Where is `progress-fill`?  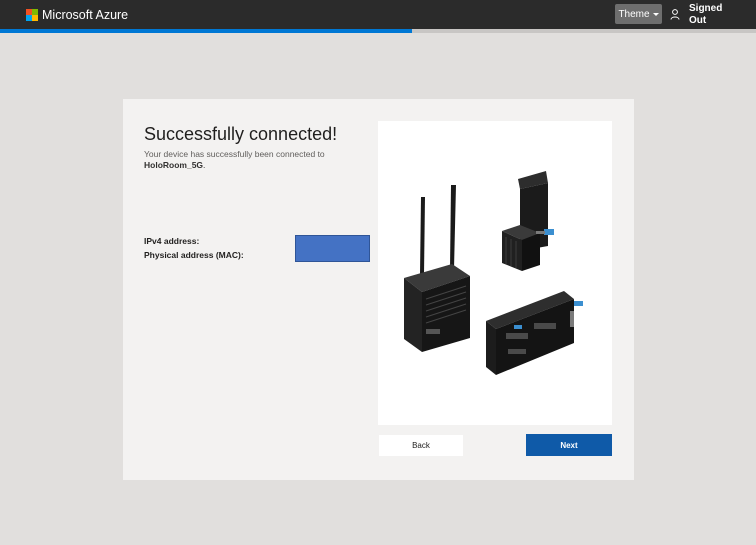
progress-fill is located at coordinates (206, 31).